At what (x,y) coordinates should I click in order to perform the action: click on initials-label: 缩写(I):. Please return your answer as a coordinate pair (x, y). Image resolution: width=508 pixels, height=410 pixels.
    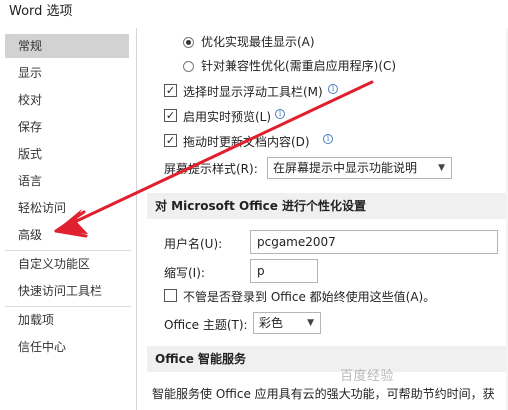
    Looking at the image, I should click on (184, 273).